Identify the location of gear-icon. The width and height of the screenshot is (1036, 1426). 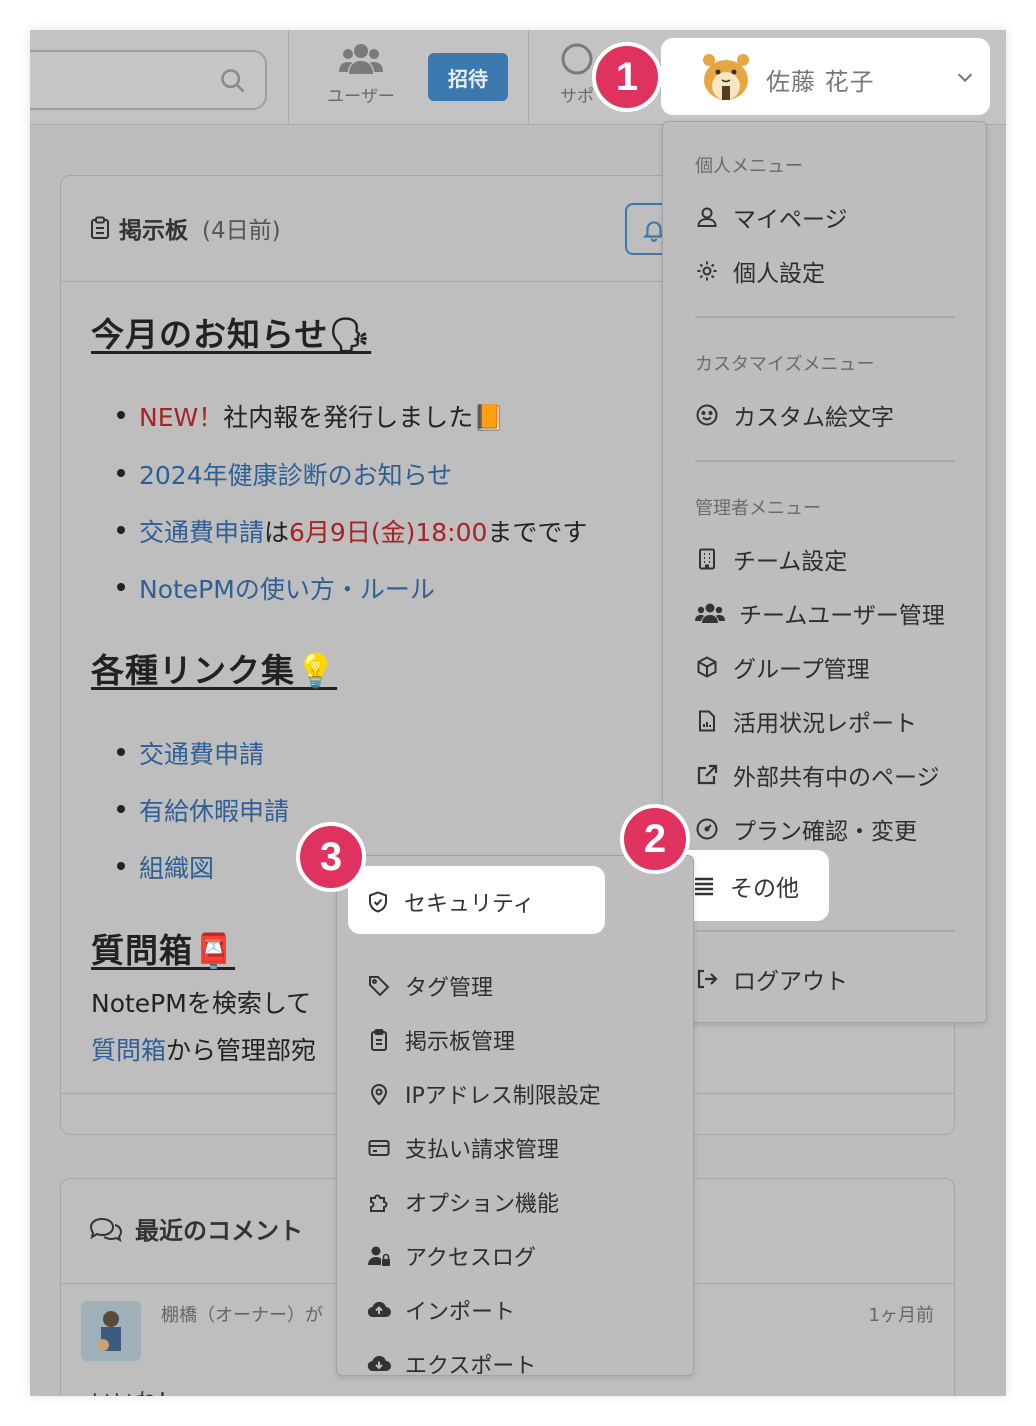
(707, 271).